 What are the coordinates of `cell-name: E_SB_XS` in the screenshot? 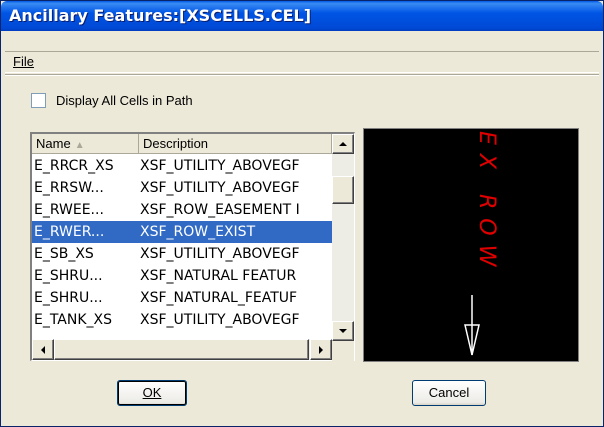 It's located at (64, 254).